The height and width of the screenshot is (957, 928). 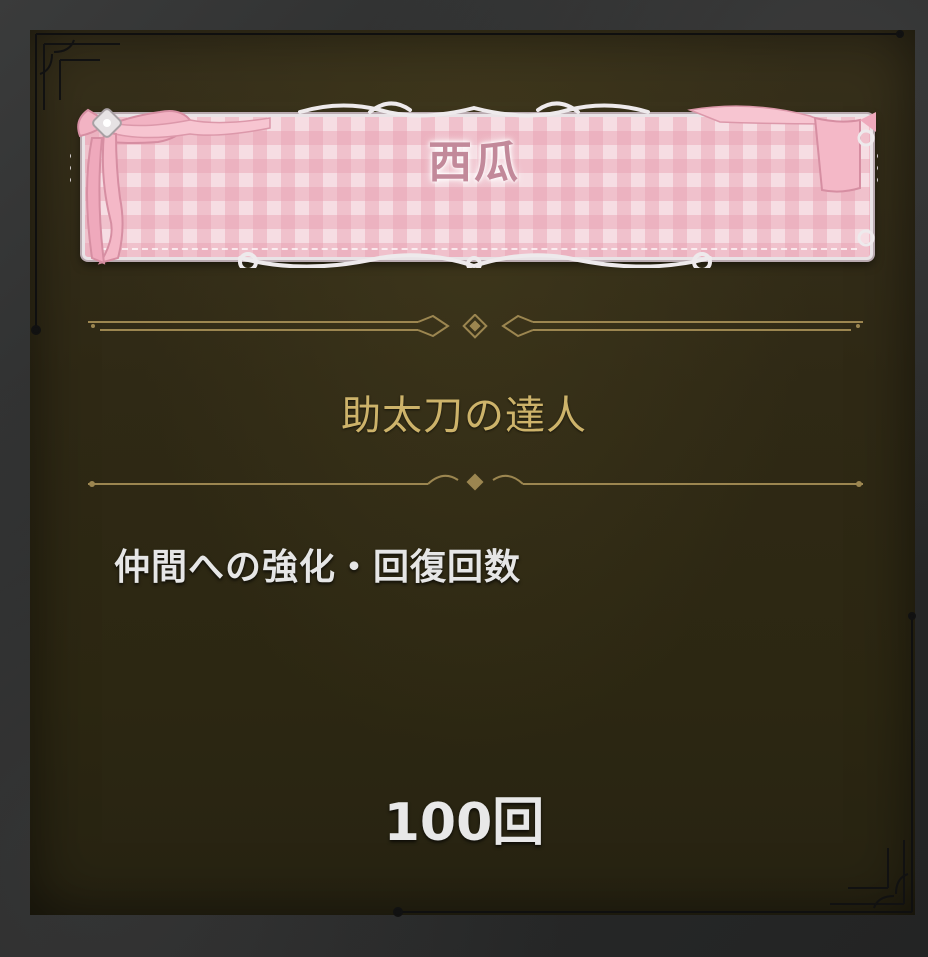 I want to click on achievement-condition: 仲間への強化・回復回数, so click(x=318, y=567).